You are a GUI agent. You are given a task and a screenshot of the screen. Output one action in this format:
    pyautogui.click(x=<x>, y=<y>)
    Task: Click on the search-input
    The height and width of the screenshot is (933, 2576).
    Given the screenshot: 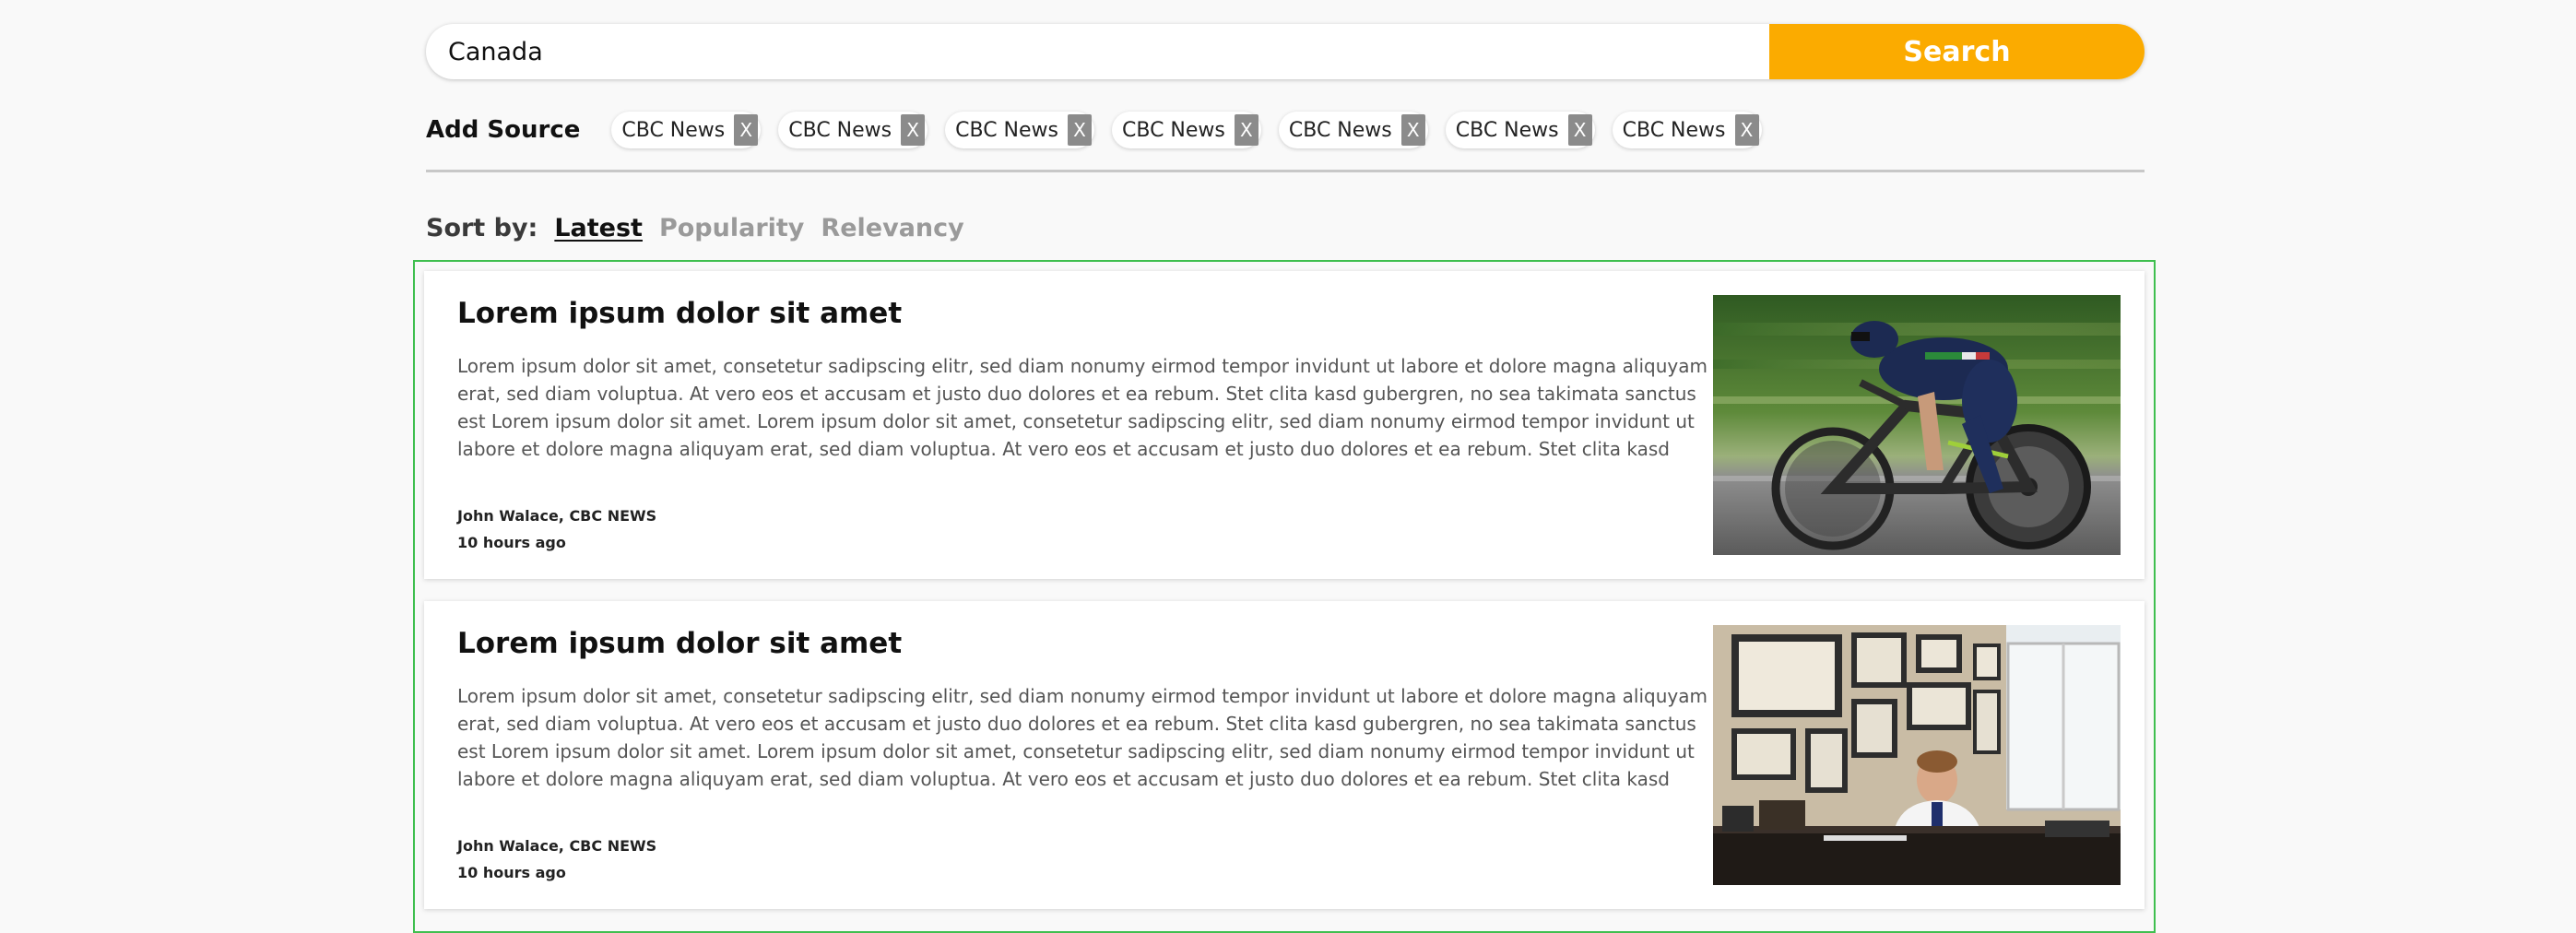 What is the action you would take?
    pyautogui.click(x=1097, y=51)
    